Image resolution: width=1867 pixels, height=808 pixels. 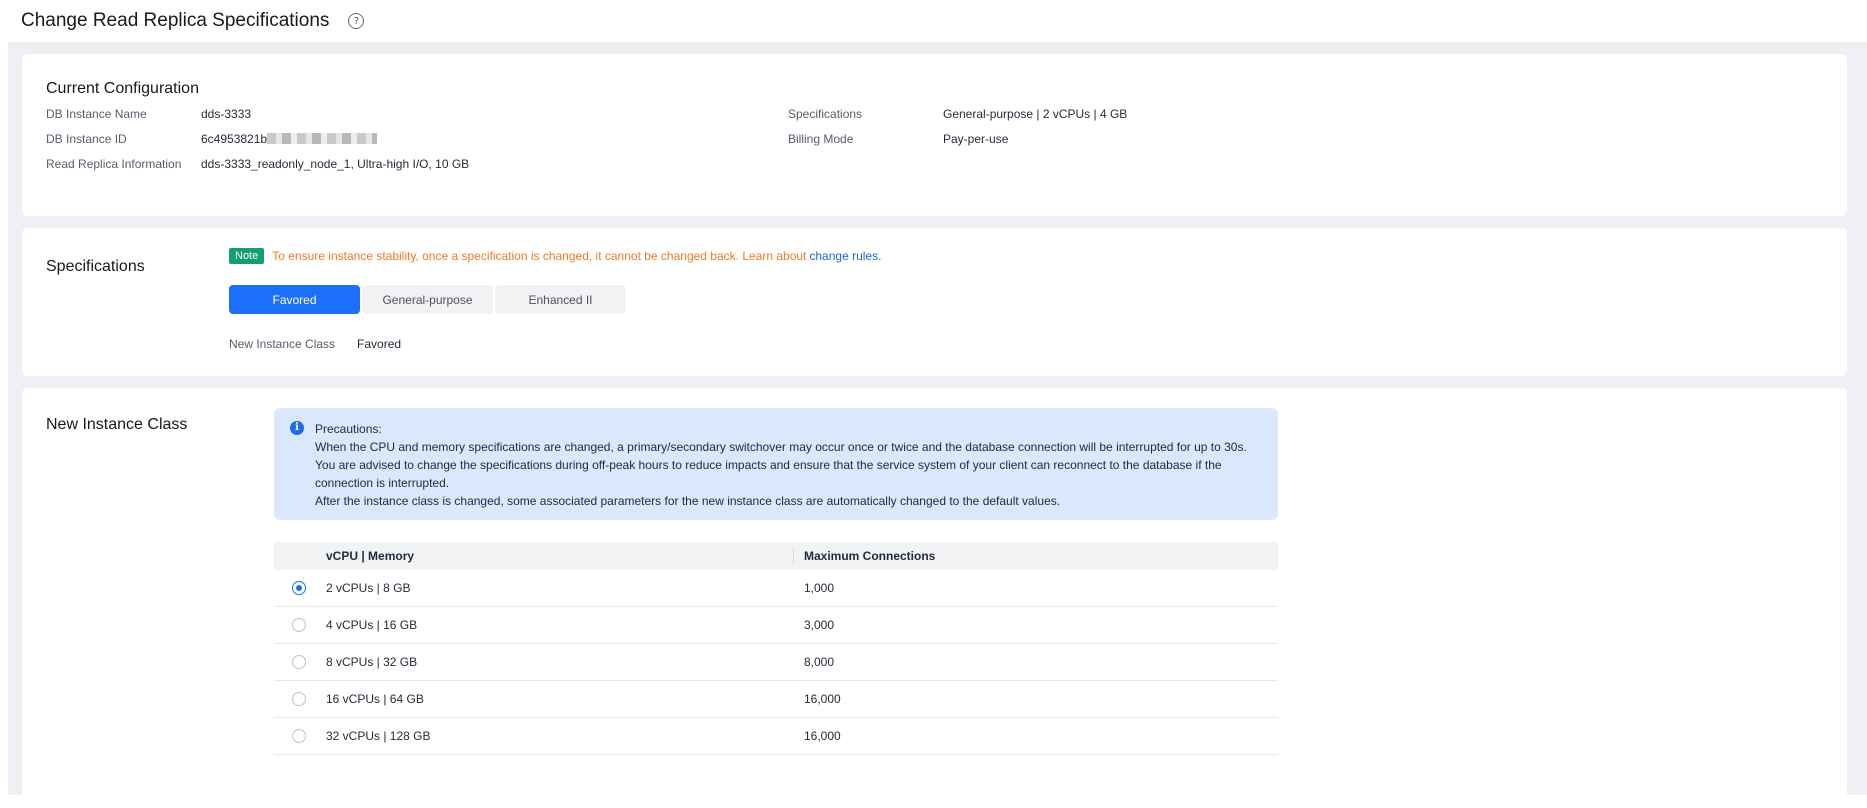 I want to click on table-row: 4 vCPUs | 16 GB 3,000, so click(x=776, y=625).